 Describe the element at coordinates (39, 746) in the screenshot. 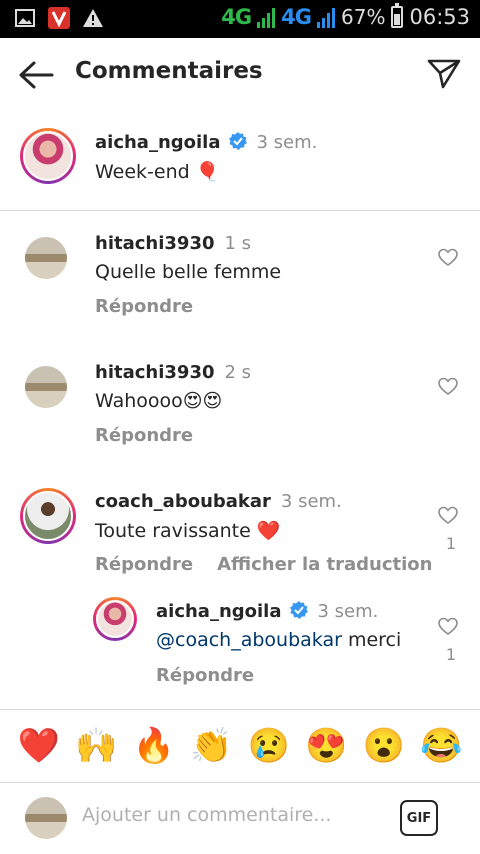

I see `emoji-heart: ❤️` at that location.